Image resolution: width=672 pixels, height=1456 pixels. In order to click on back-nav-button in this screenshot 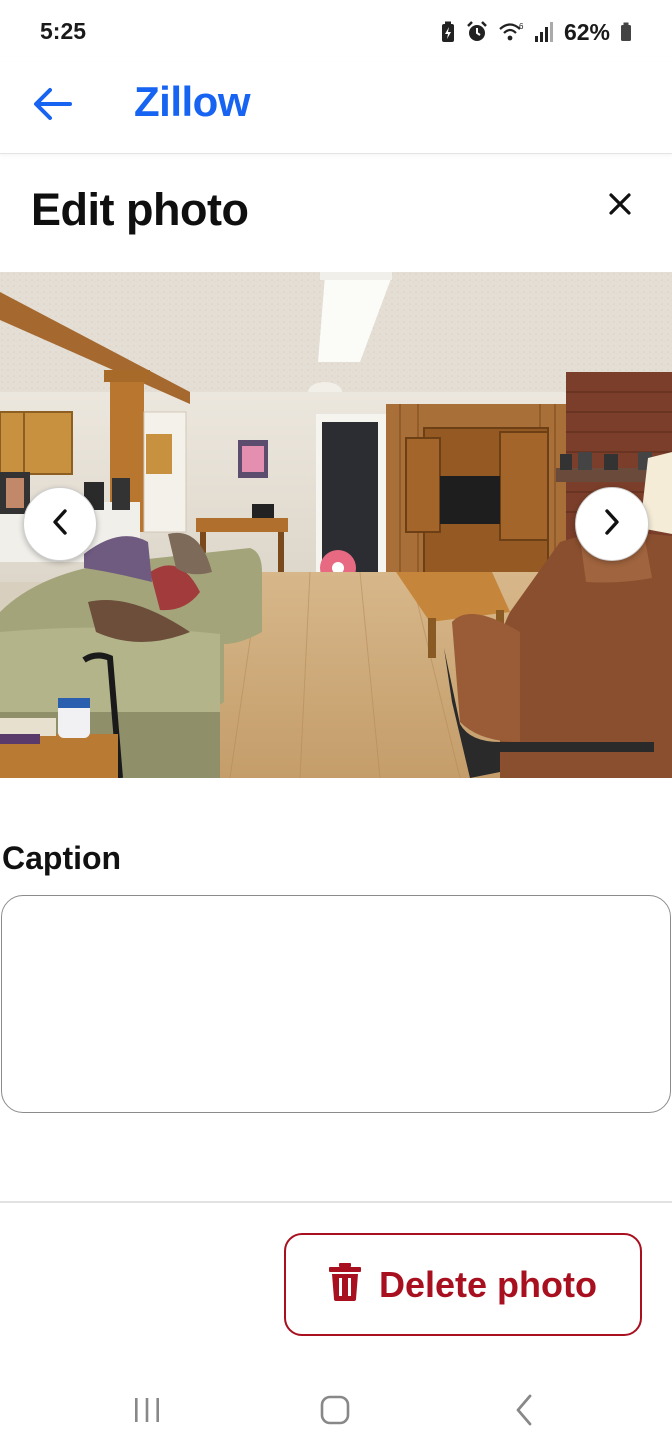, I will do `click(524, 1412)`.